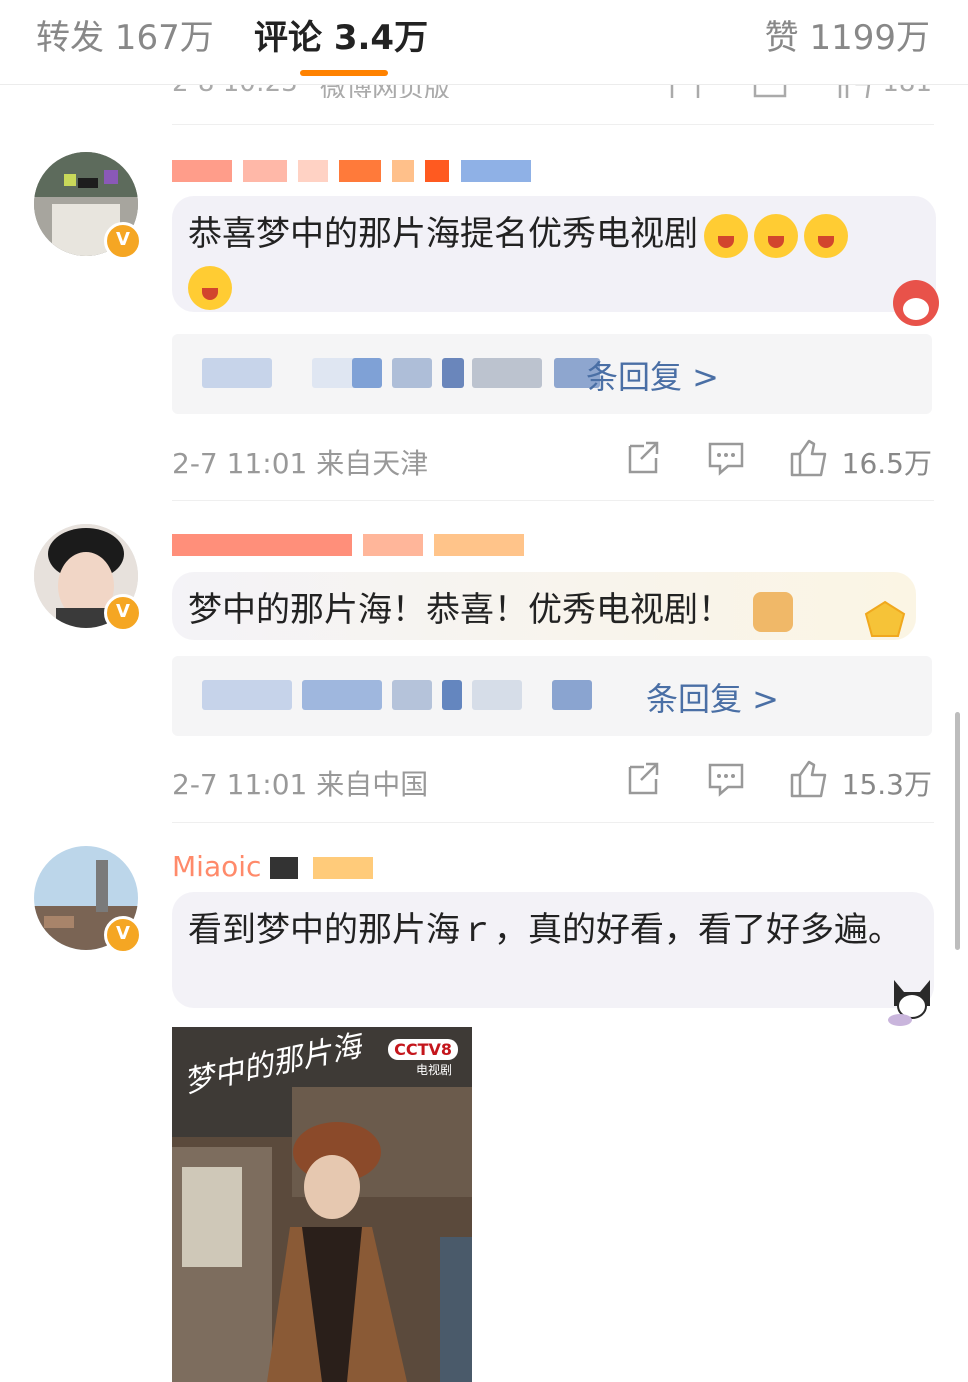  Describe the element at coordinates (847, 34) in the screenshot. I see `tab-likes: 赞 1199万` at that location.